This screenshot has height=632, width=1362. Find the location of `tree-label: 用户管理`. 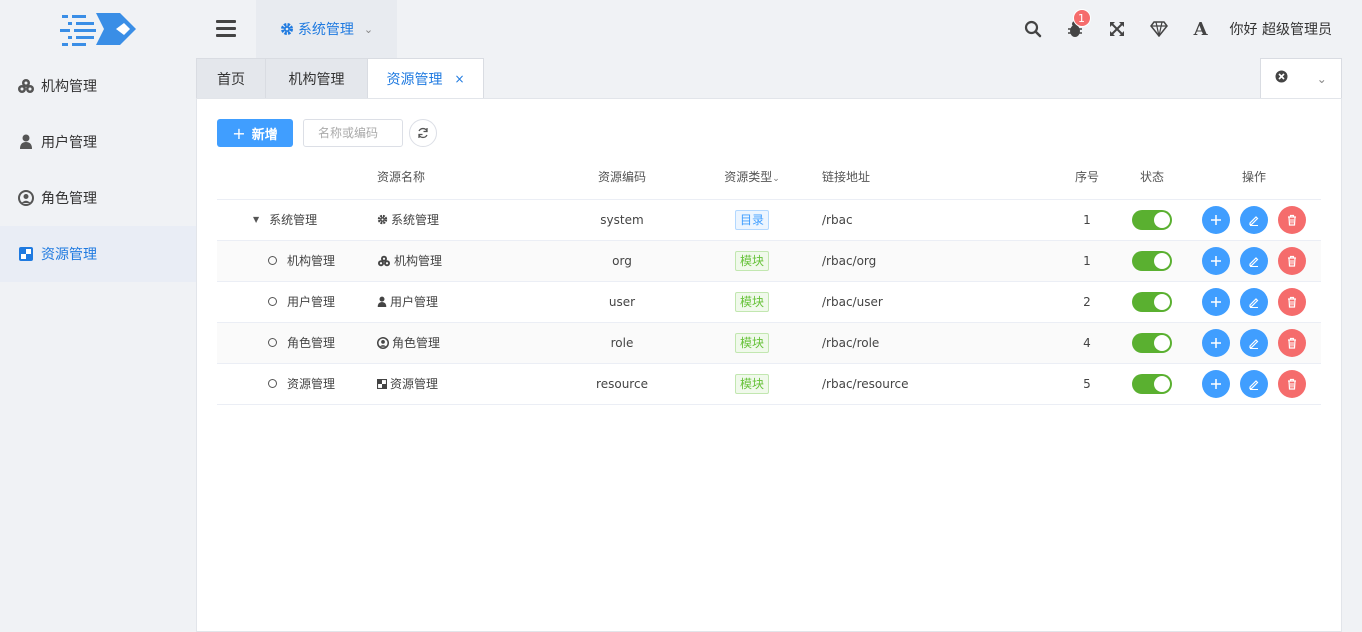

tree-label: 用户管理 is located at coordinates (311, 302).